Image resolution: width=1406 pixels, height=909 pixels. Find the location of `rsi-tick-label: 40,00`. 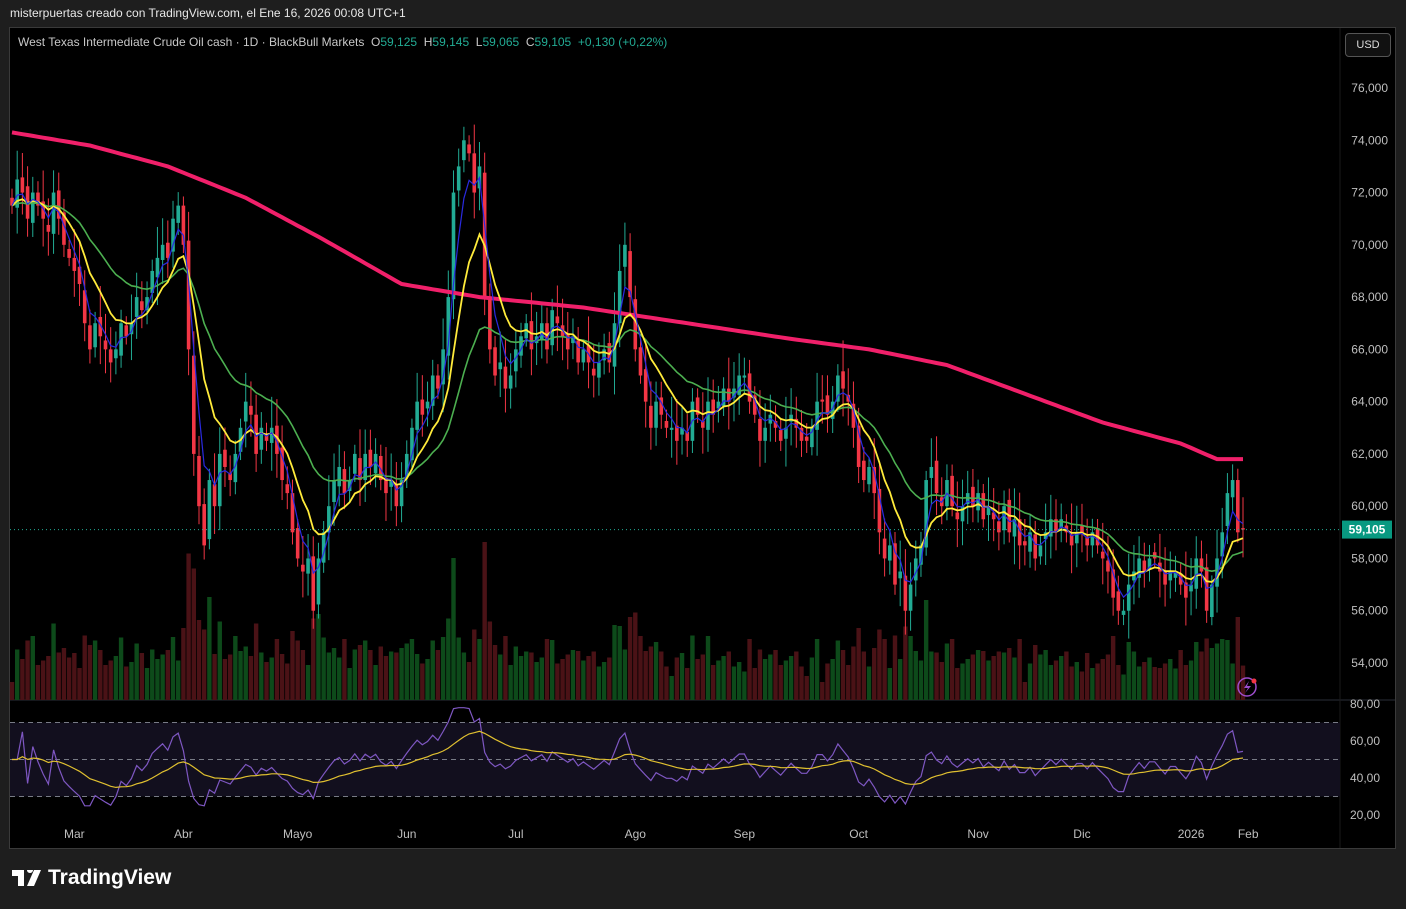

rsi-tick-label: 40,00 is located at coordinates (1365, 778).